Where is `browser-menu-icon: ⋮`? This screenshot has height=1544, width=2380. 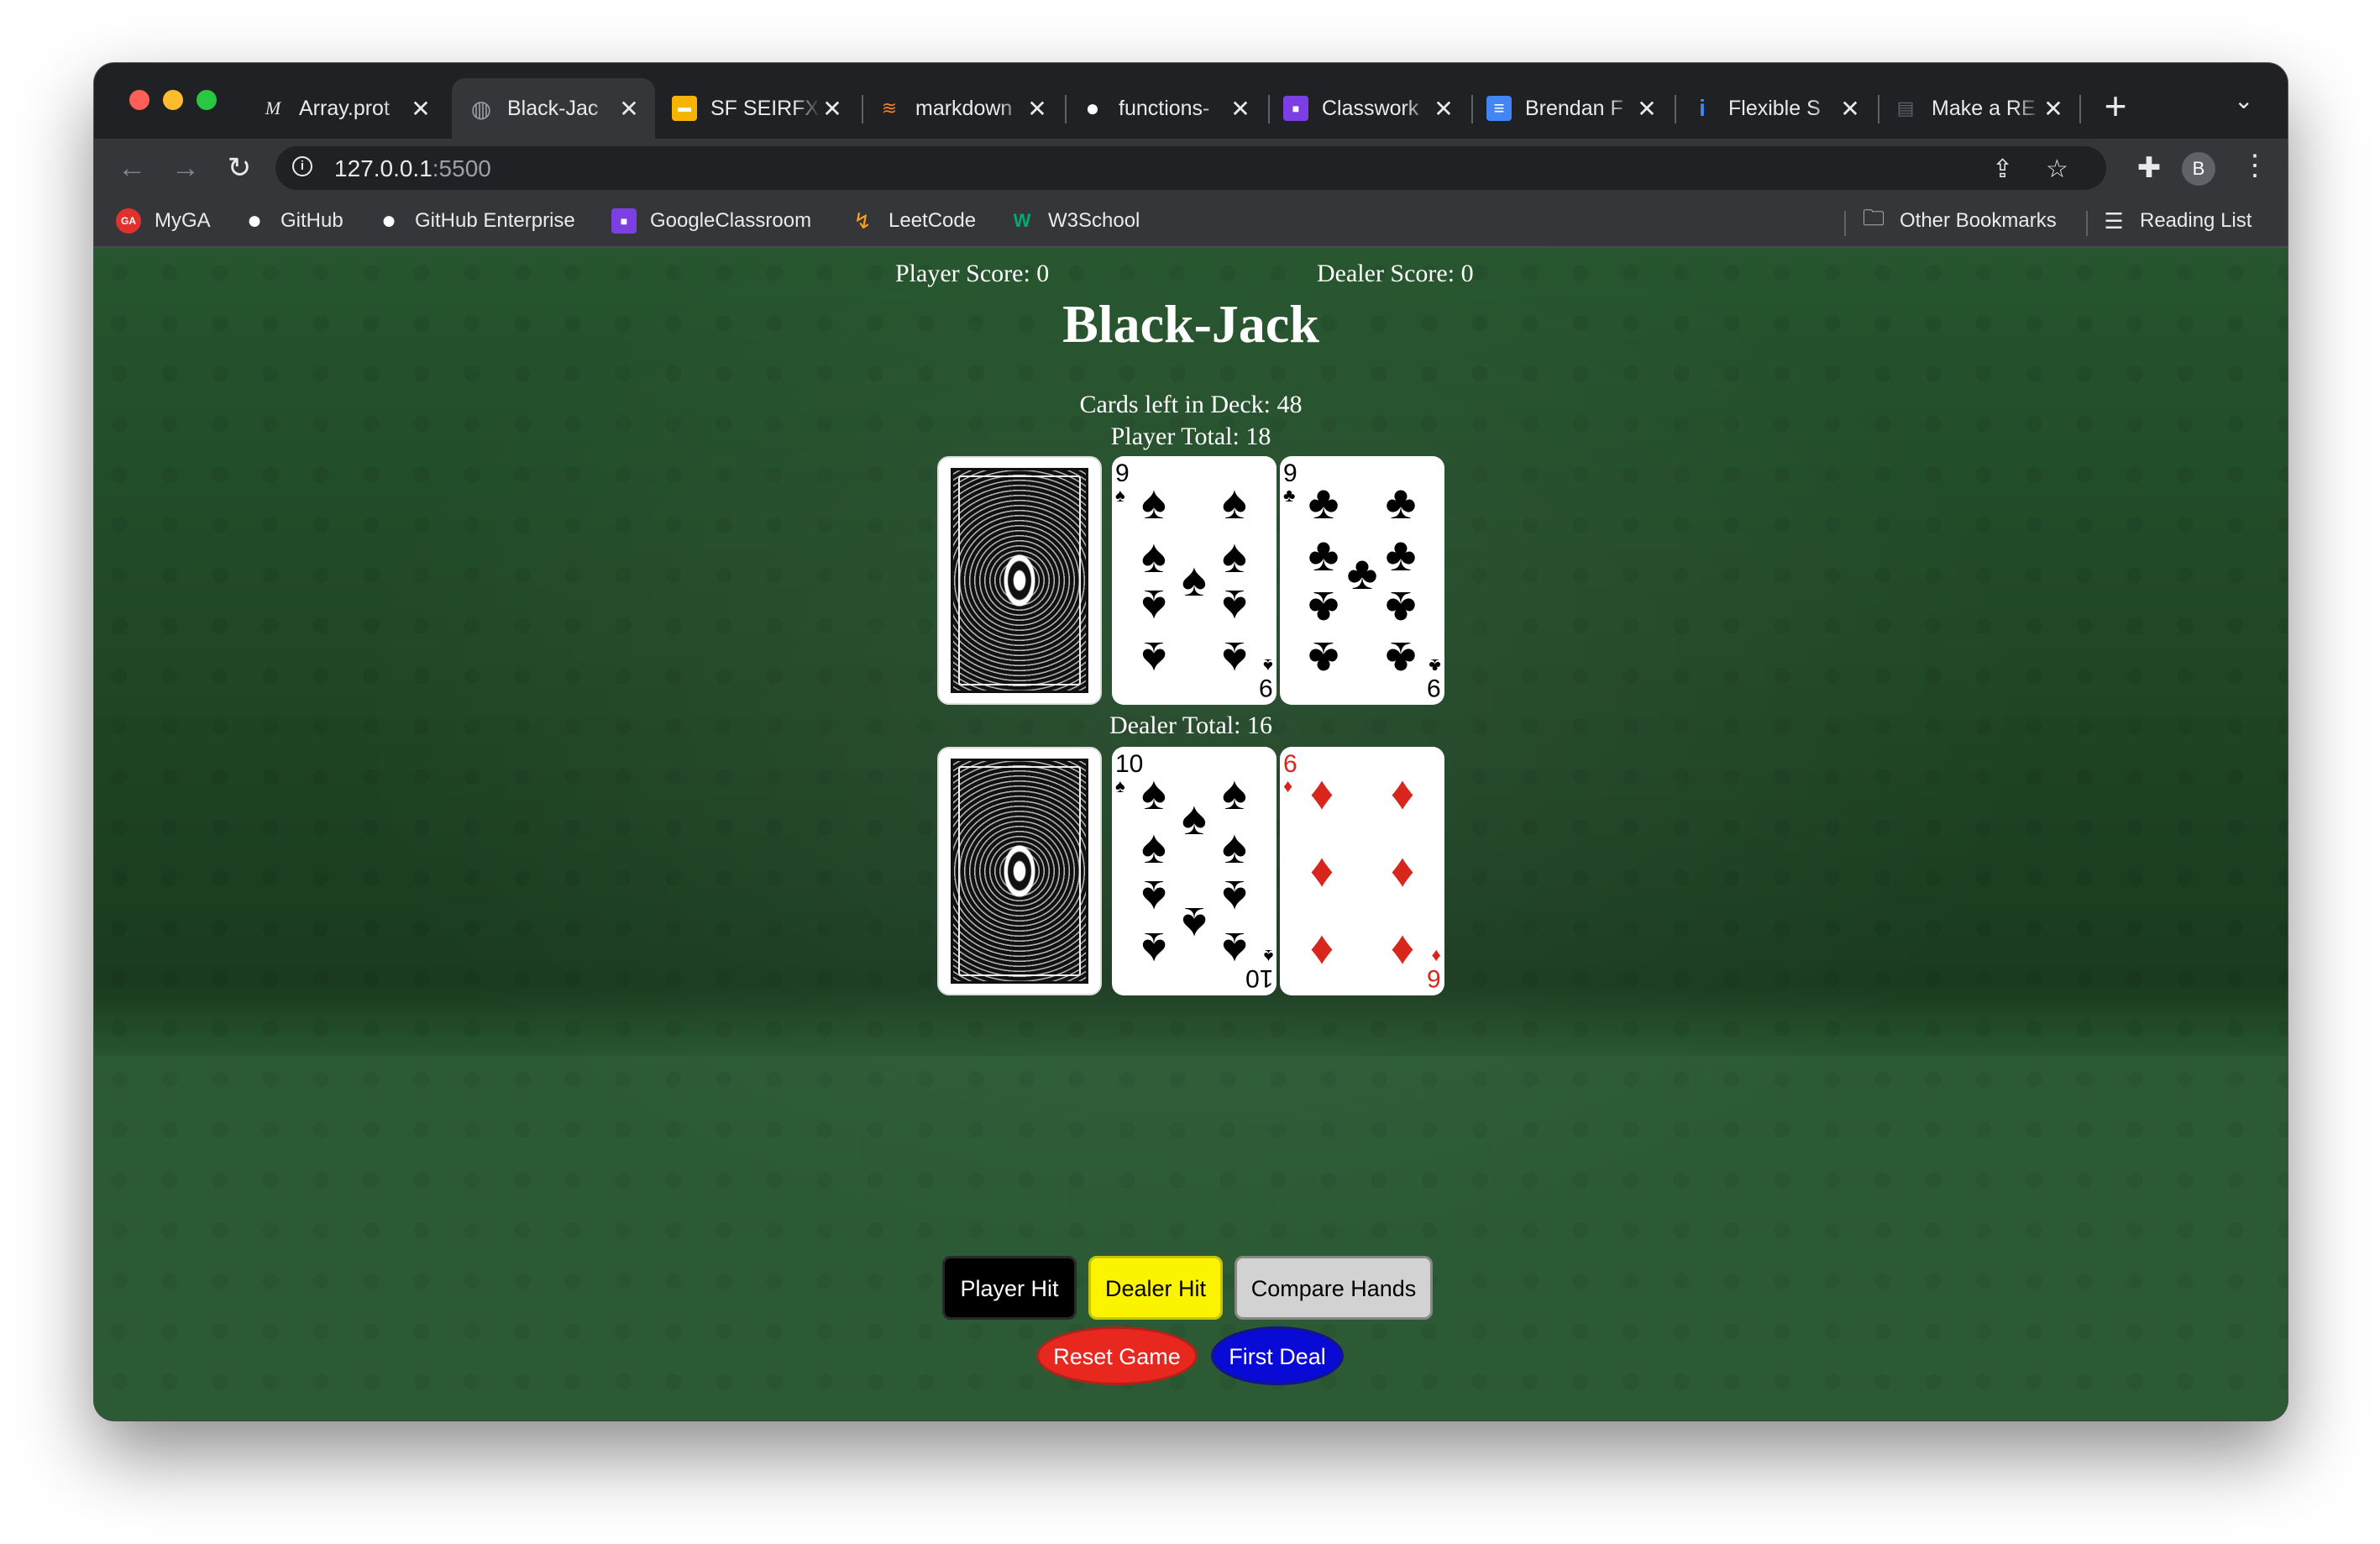
browser-menu-icon: ⋮ is located at coordinates (2255, 165).